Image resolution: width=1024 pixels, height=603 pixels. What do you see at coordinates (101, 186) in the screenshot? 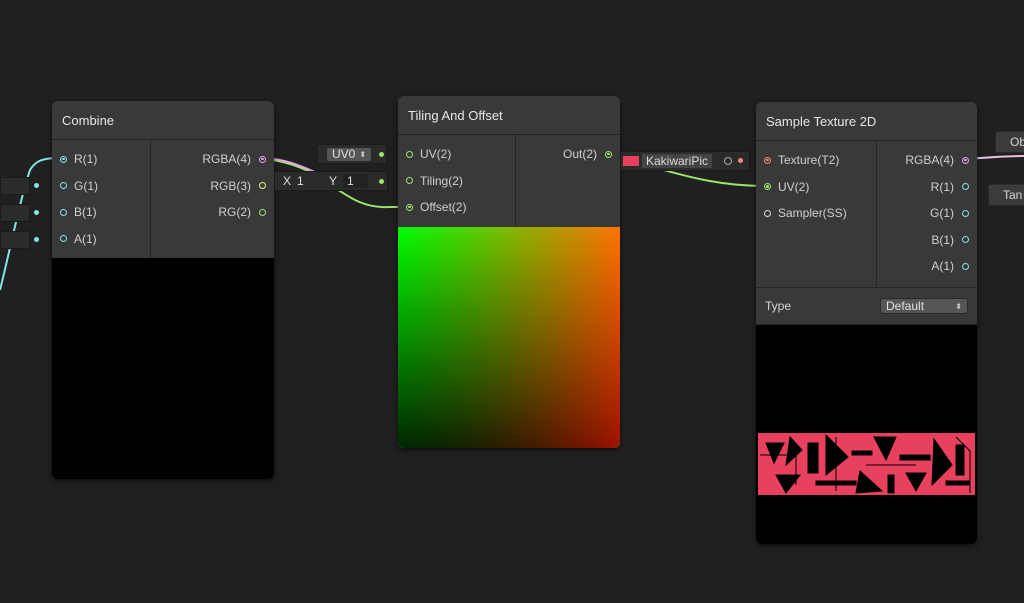
I see `combine-port-g: G(1)` at bounding box center [101, 186].